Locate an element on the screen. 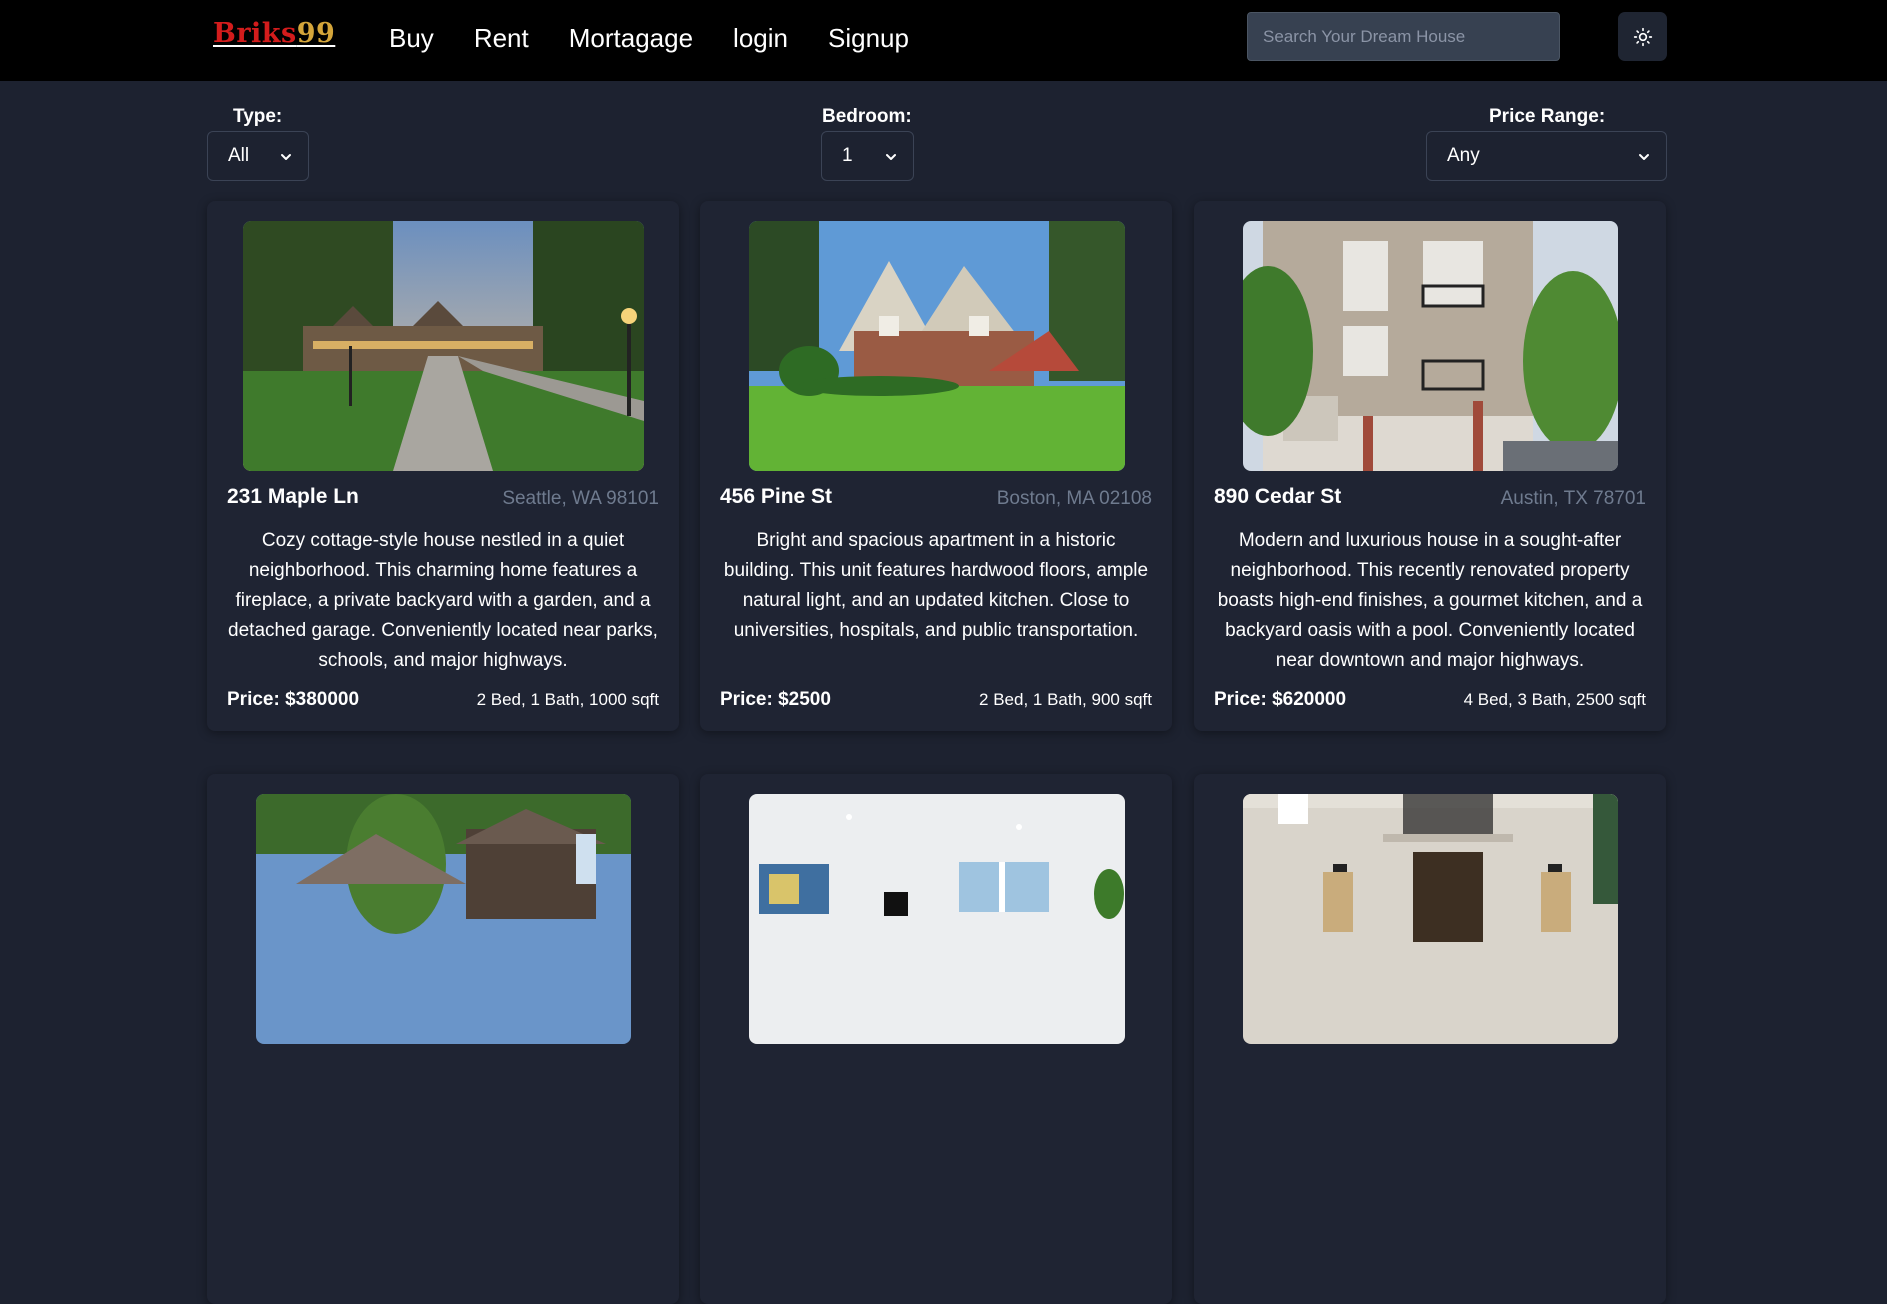 This screenshot has height=1304, width=1887. listing-details: 2 Bed, 1 Bath, 1000 sqft is located at coordinates (567, 699).